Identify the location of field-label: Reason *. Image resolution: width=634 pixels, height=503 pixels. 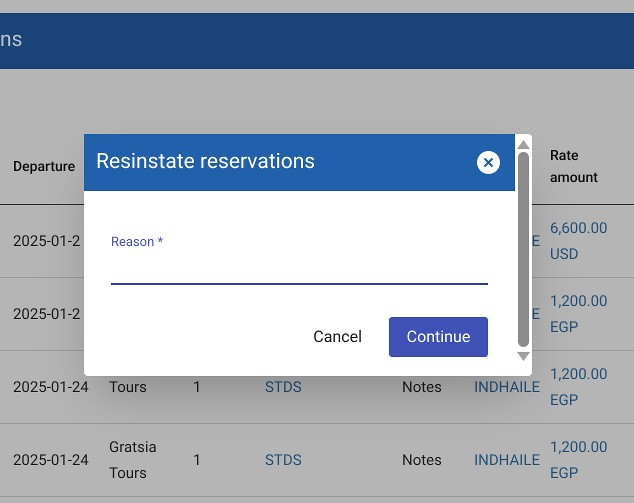
(137, 243).